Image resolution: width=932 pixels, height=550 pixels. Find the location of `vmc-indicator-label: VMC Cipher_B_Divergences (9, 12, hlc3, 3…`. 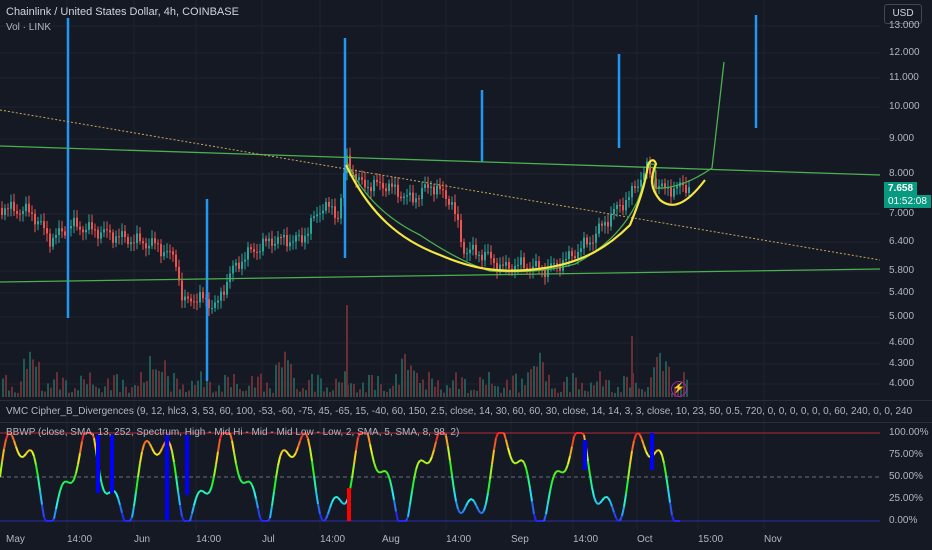

vmc-indicator-label: VMC Cipher_B_Divergences (9, 12, hlc3, 3… is located at coordinates (459, 411).